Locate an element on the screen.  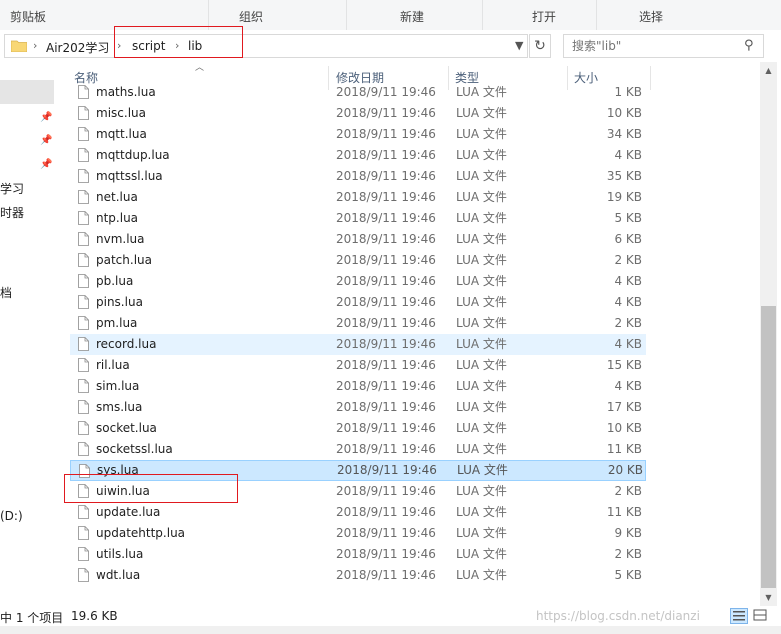
file-name: sys.lua is located at coordinates (118, 470).